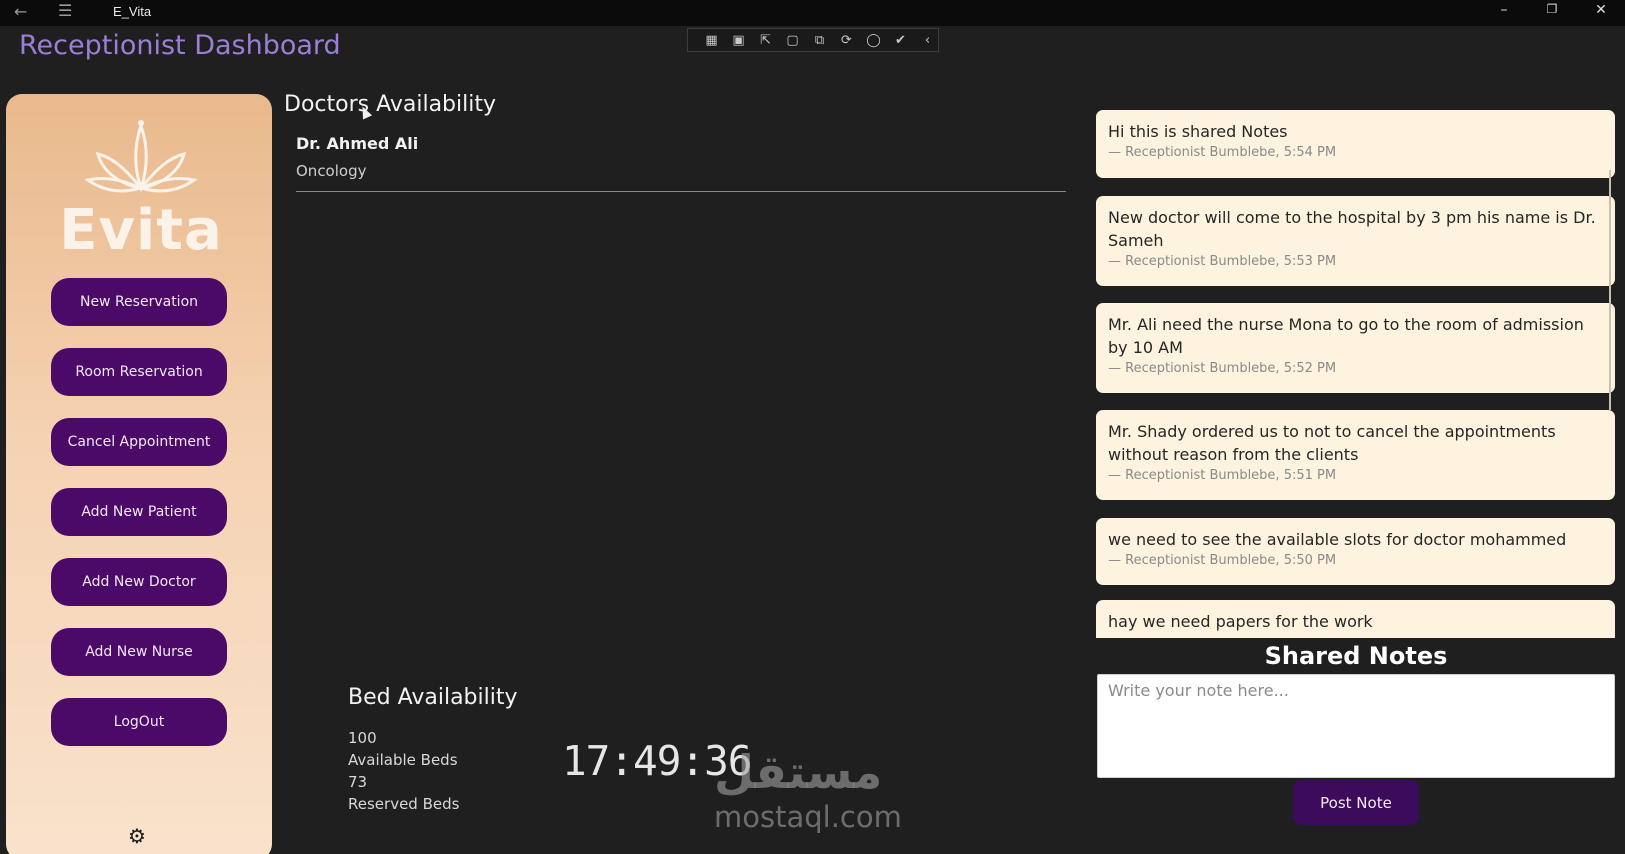 The width and height of the screenshot is (1625, 854). Describe the element at coordinates (738, 40) in the screenshot. I see `camera-icon: ▣` at that location.